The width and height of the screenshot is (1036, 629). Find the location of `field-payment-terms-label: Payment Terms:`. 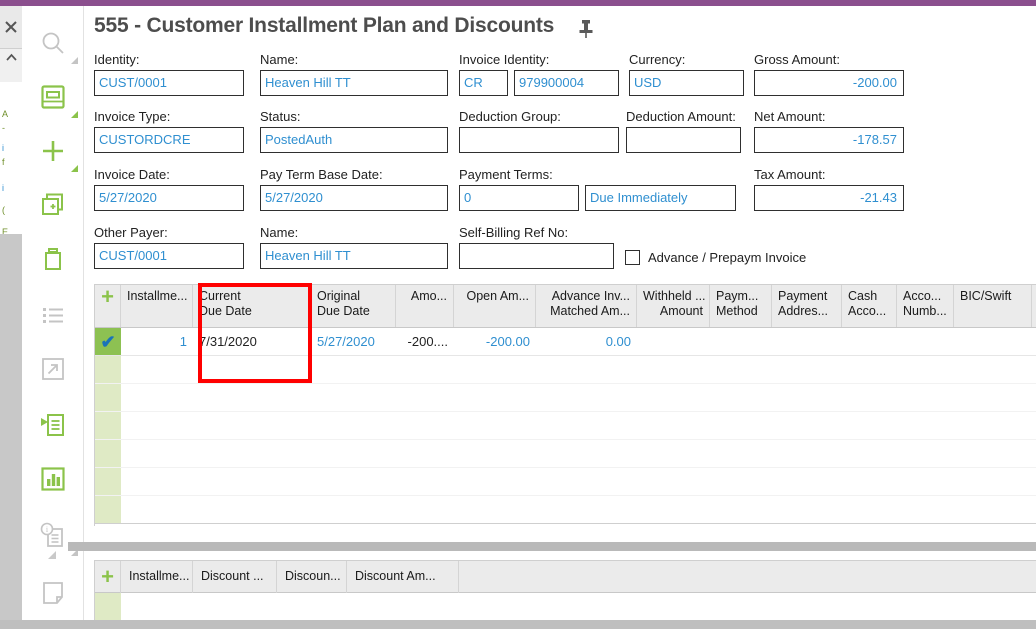

field-payment-terms-label: Payment Terms: is located at coordinates (506, 174).